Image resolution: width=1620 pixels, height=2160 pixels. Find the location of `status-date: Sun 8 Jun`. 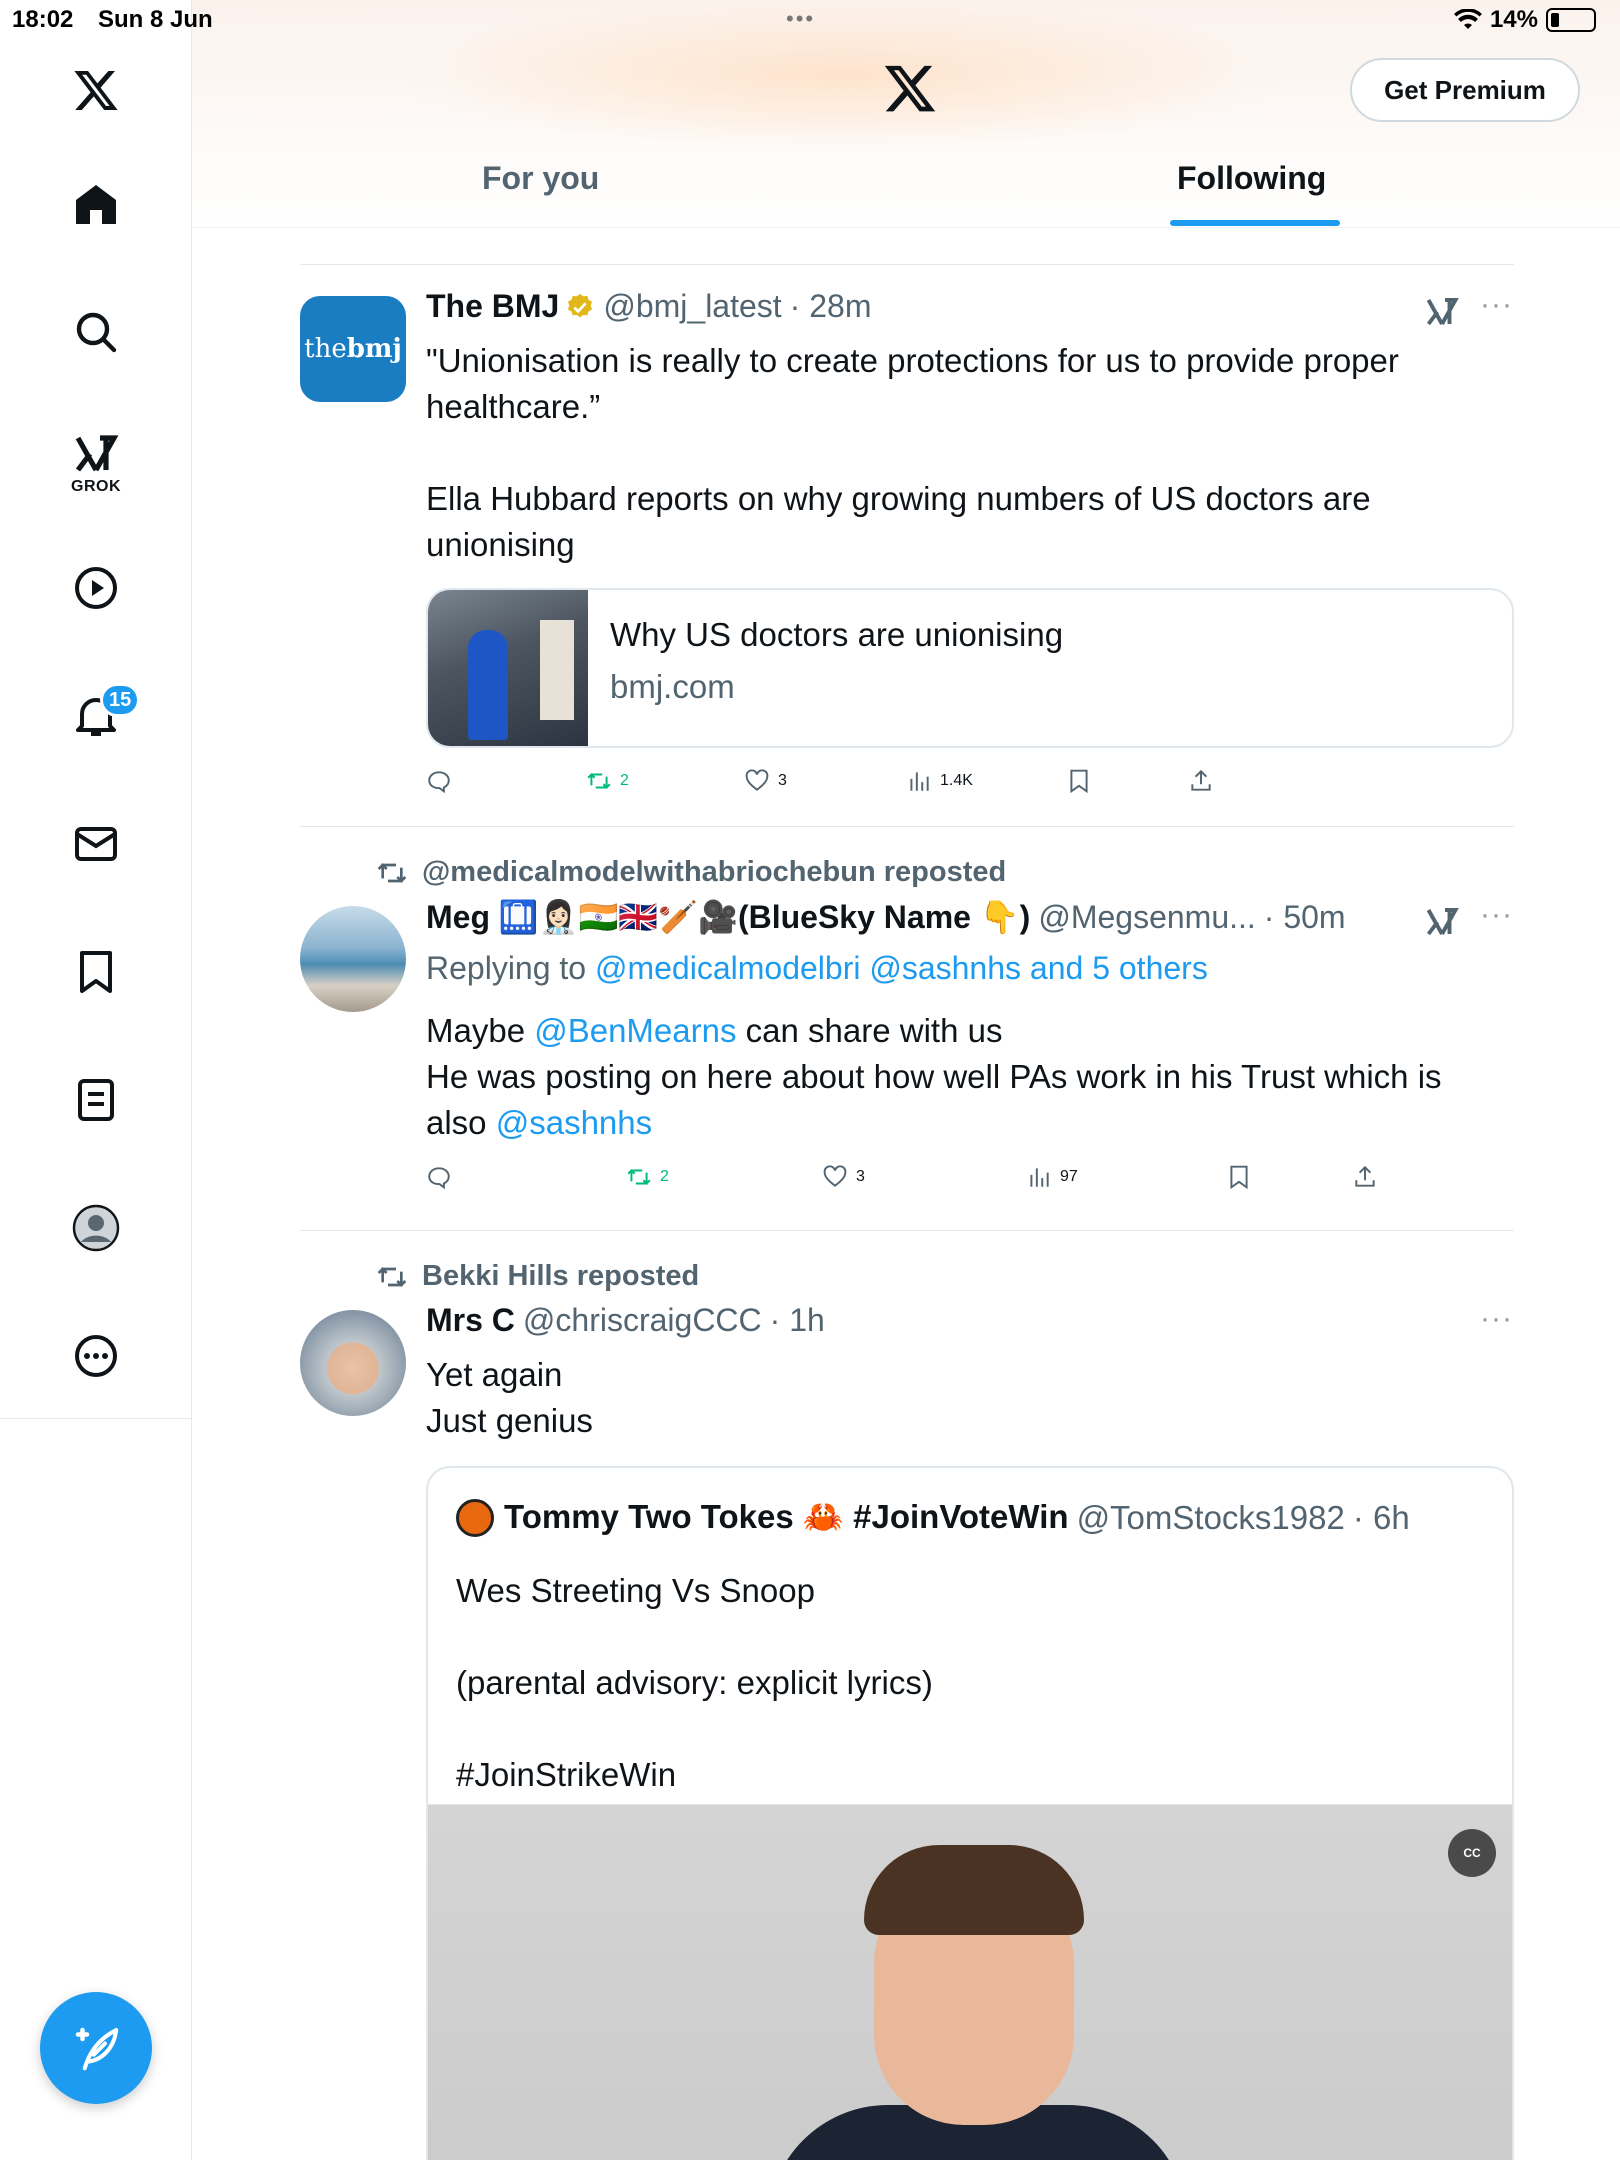

status-date: Sun 8 Jun is located at coordinates (155, 19).